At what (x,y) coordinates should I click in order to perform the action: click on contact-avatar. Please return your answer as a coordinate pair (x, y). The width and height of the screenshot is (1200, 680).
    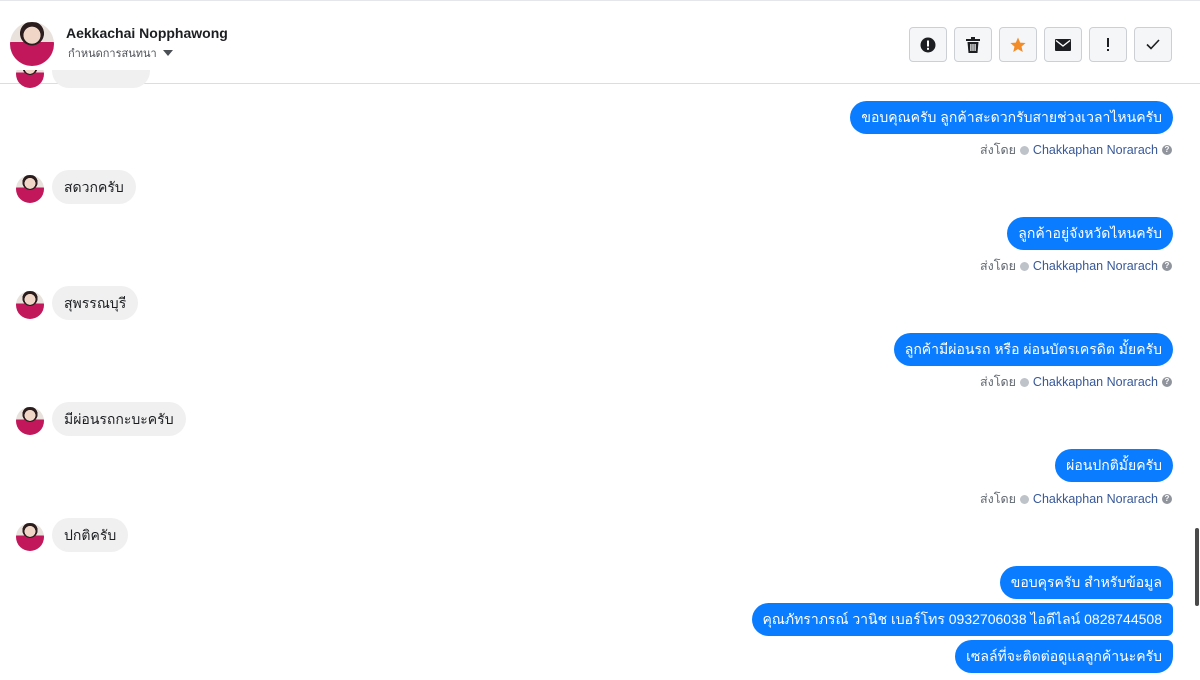
    Looking at the image, I should click on (32, 44).